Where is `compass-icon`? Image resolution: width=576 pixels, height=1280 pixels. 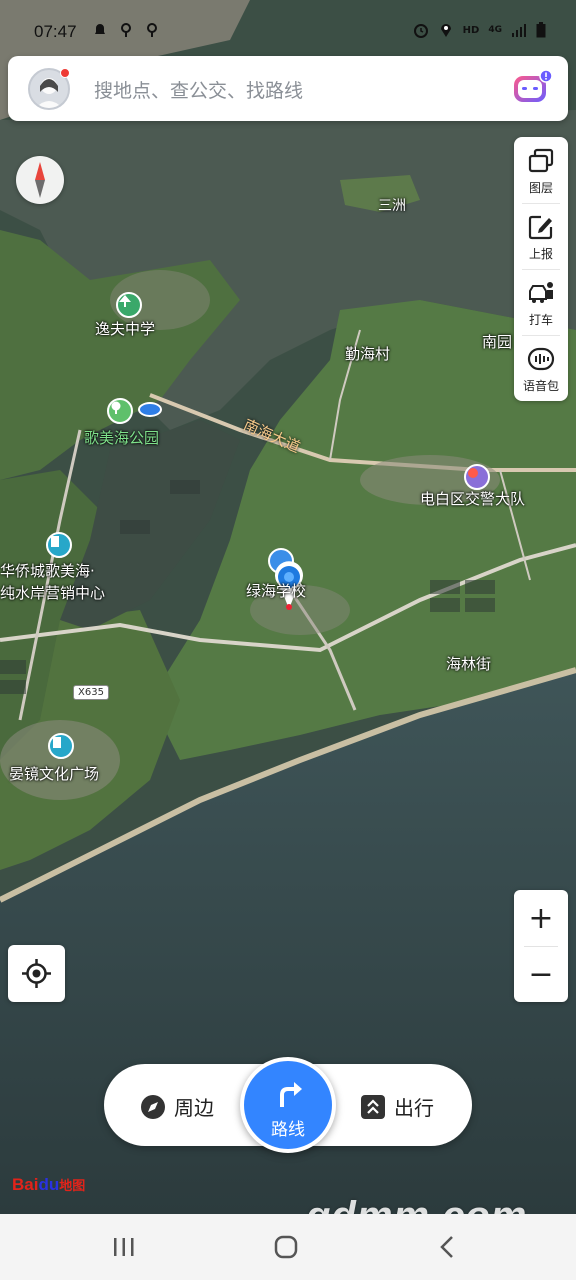 compass-icon is located at coordinates (40, 180).